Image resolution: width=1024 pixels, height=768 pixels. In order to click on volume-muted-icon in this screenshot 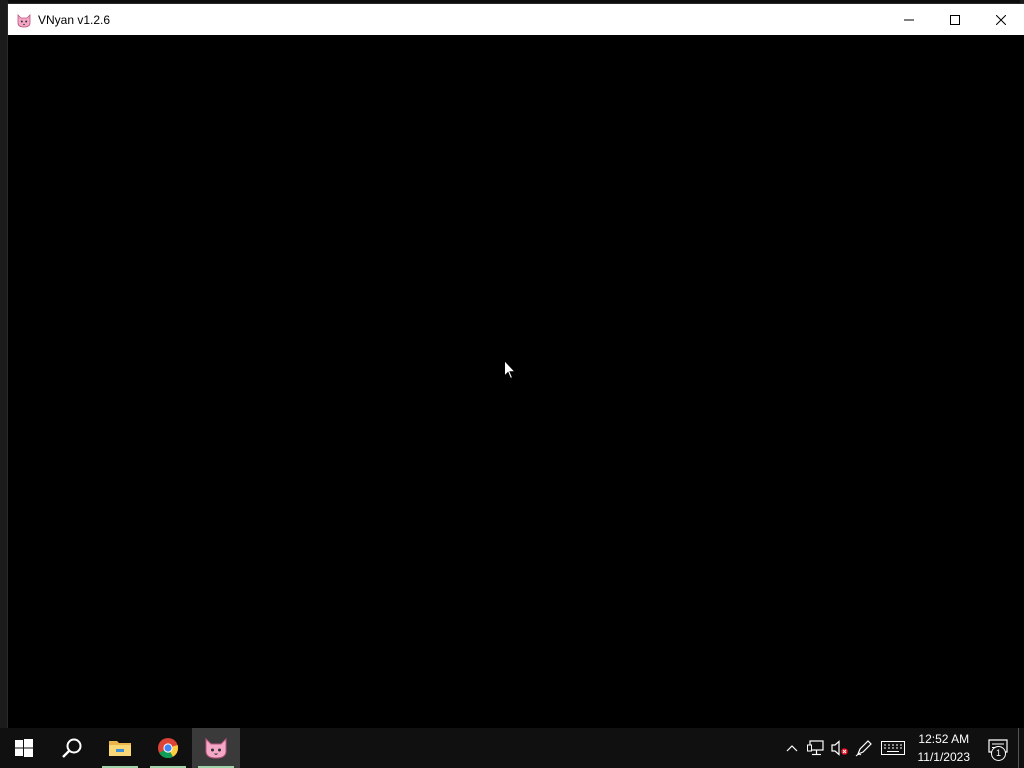, I will do `click(839, 748)`.